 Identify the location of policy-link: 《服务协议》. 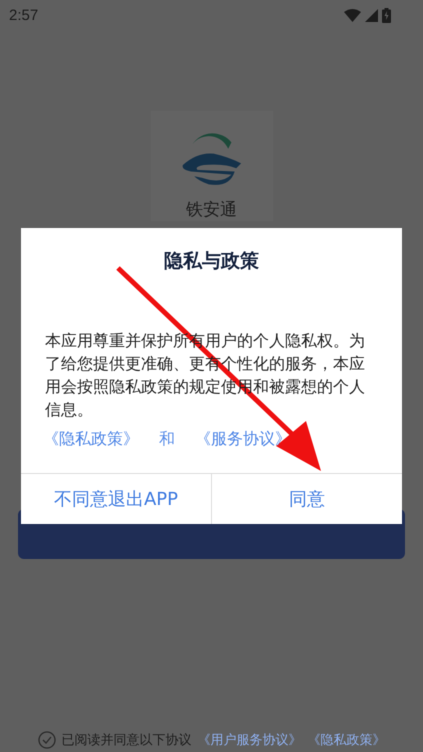
(243, 439).